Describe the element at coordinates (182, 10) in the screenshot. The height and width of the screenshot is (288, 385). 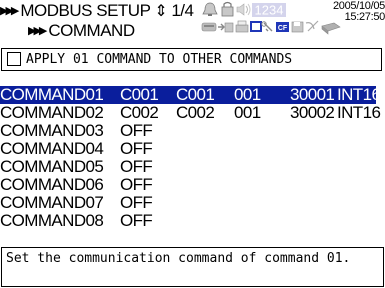
I see `page-indicator: 1/4` at that location.